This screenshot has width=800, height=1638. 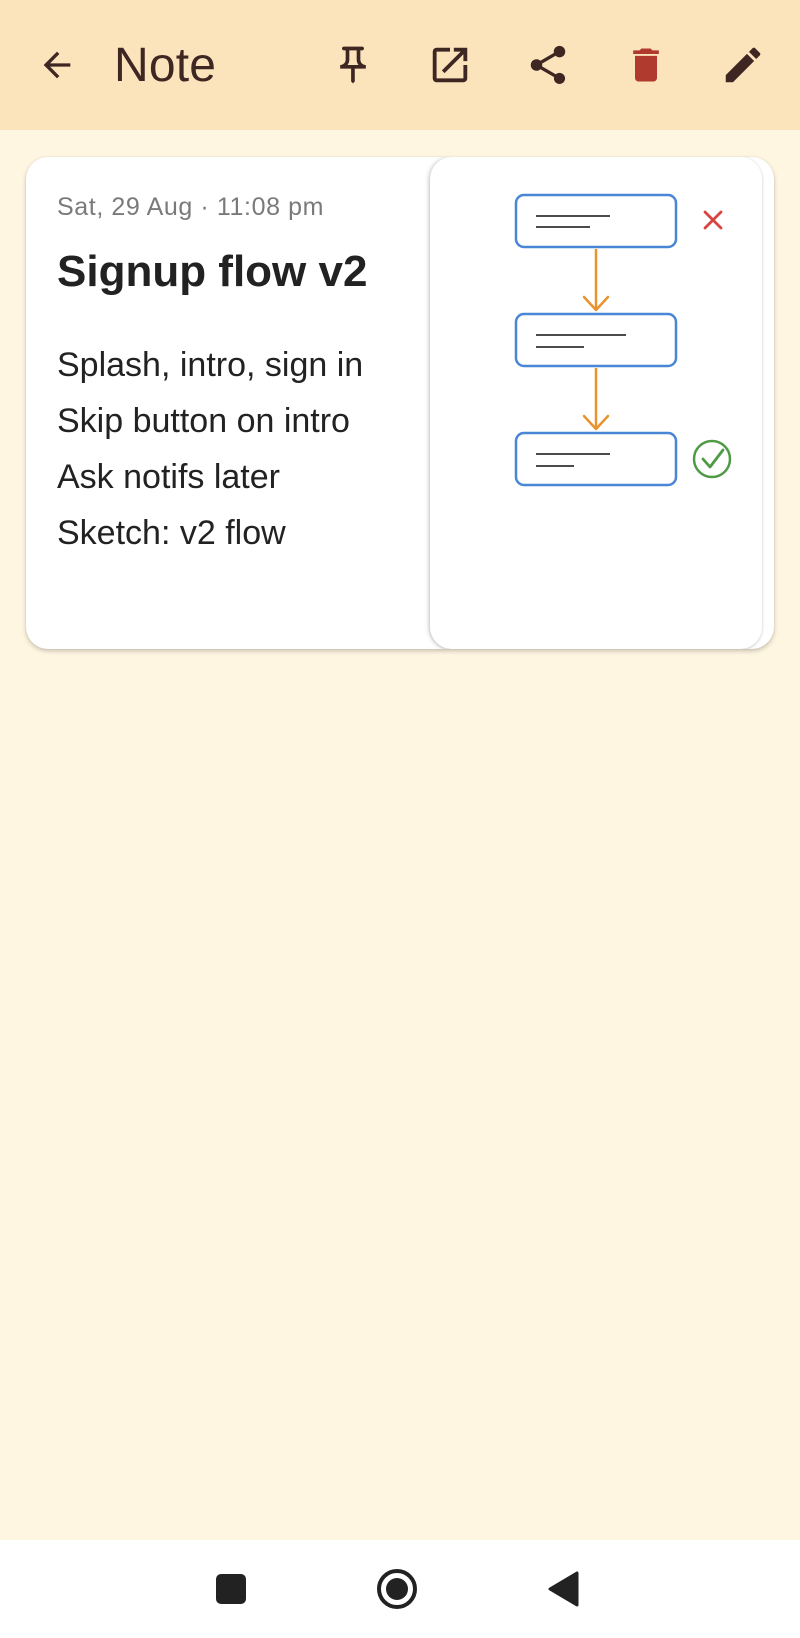 What do you see at coordinates (168, 477) in the screenshot?
I see `note-line: Ask notifs later` at bounding box center [168, 477].